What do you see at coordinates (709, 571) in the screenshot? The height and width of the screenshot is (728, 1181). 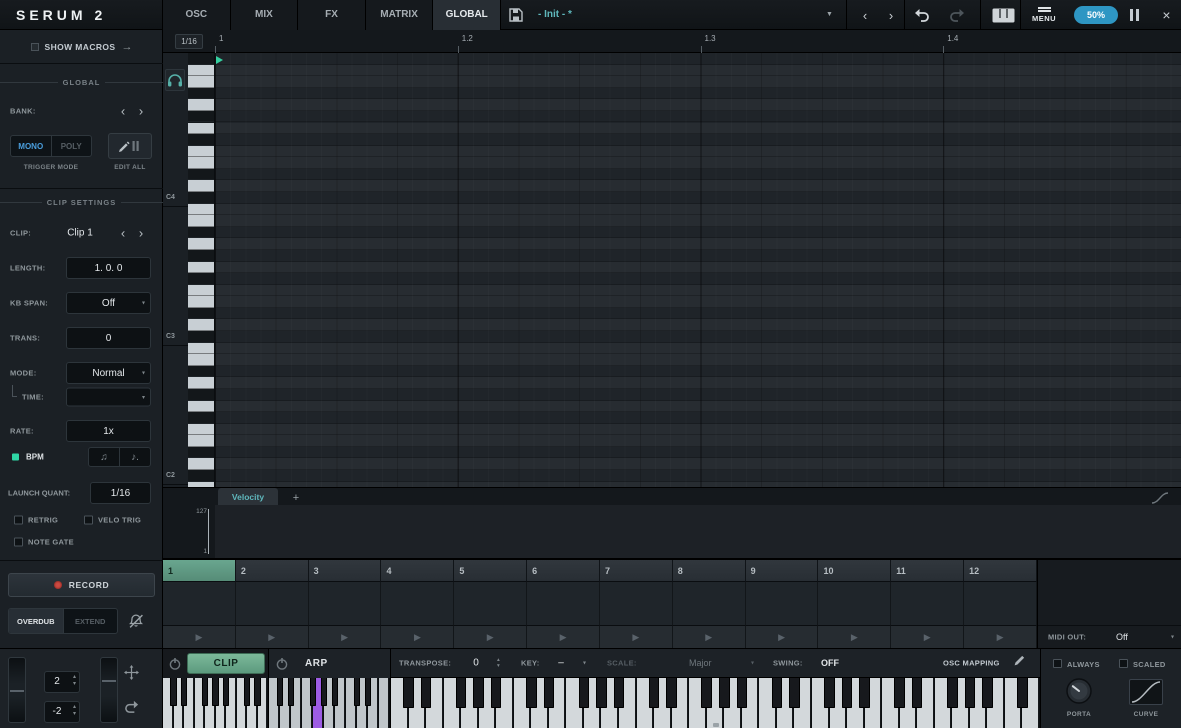 I see `clip-slot-header: 8` at bounding box center [709, 571].